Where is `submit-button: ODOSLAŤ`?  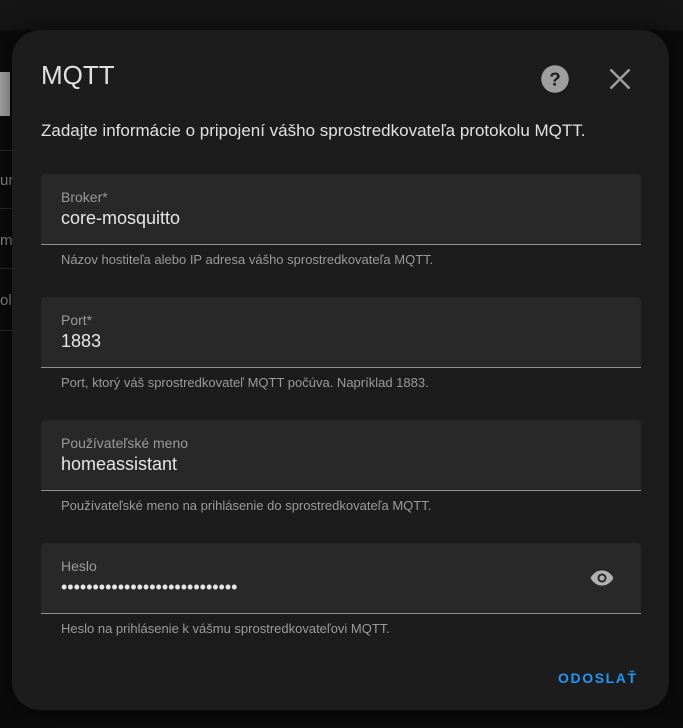
submit-button: ODOSLAŤ is located at coordinates (598, 678).